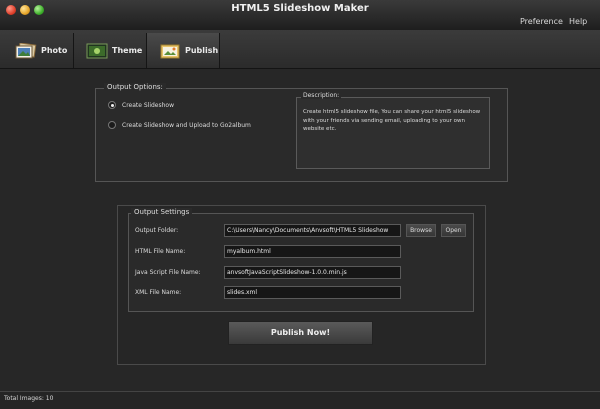  What do you see at coordinates (38, 50) in the screenshot?
I see `tab-photo: Photo` at bounding box center [38, 50].